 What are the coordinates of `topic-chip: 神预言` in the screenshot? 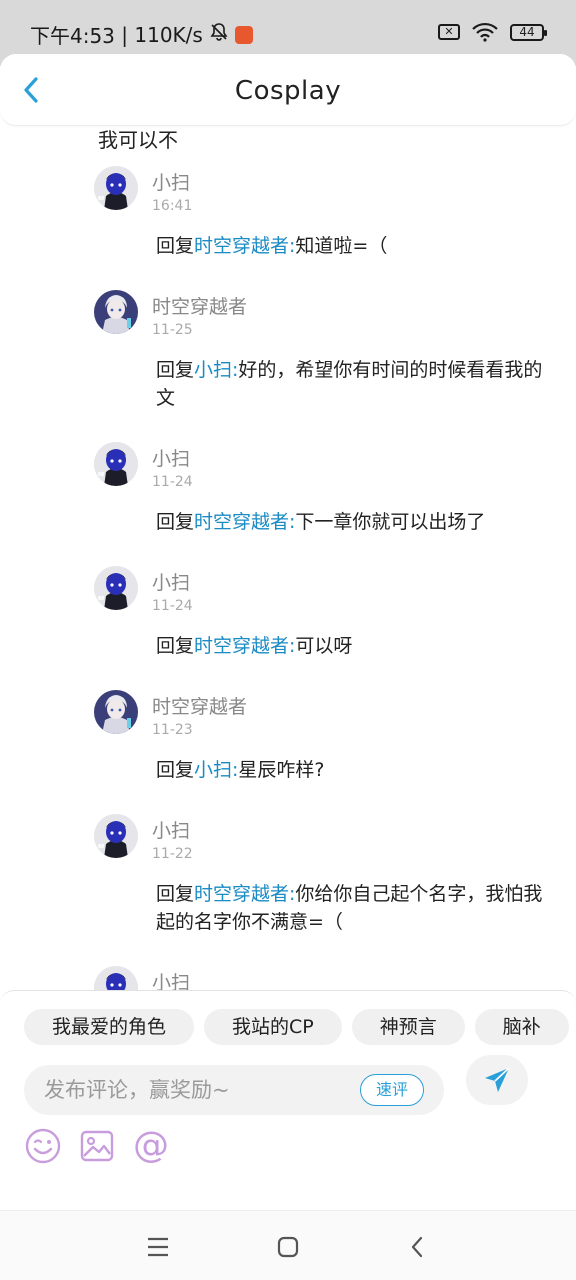 It's located at (408, 1027).